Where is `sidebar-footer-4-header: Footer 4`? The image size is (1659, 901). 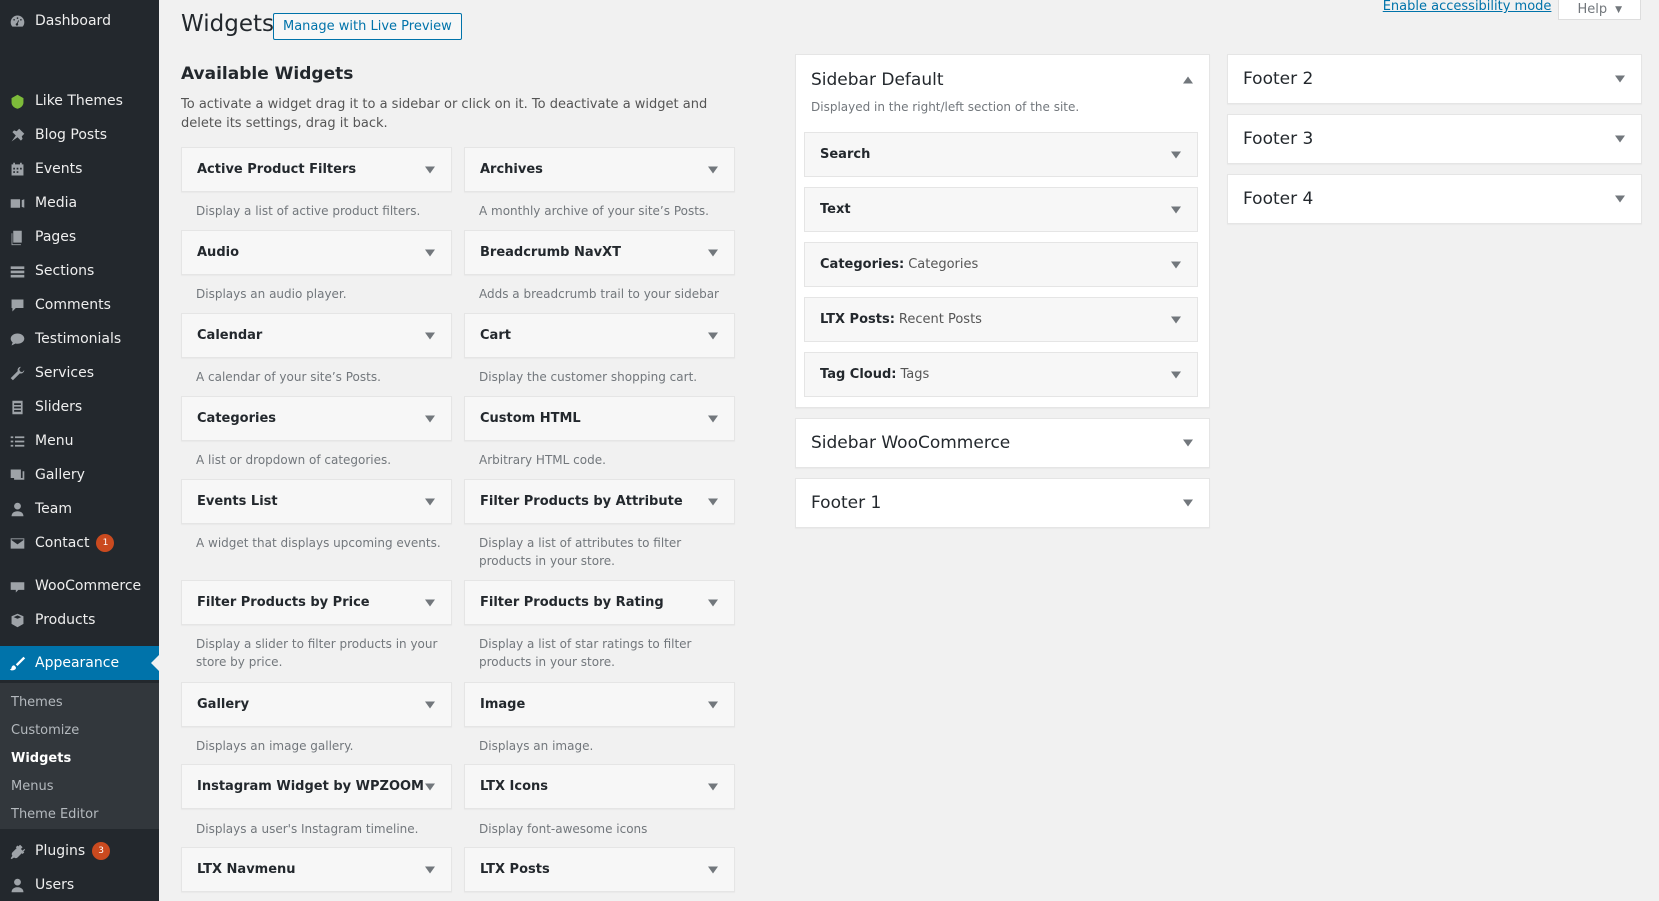
sidebar-footer-4-header: Footer 4 is located at coordinates (1434, 199).